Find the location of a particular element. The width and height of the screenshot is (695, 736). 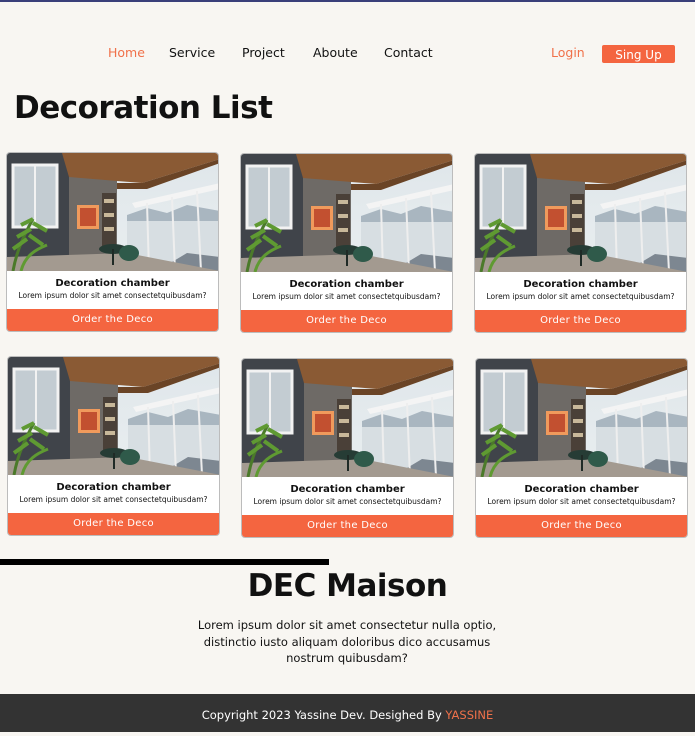

nav-about: Aboute is located at coordinates (335, 52).